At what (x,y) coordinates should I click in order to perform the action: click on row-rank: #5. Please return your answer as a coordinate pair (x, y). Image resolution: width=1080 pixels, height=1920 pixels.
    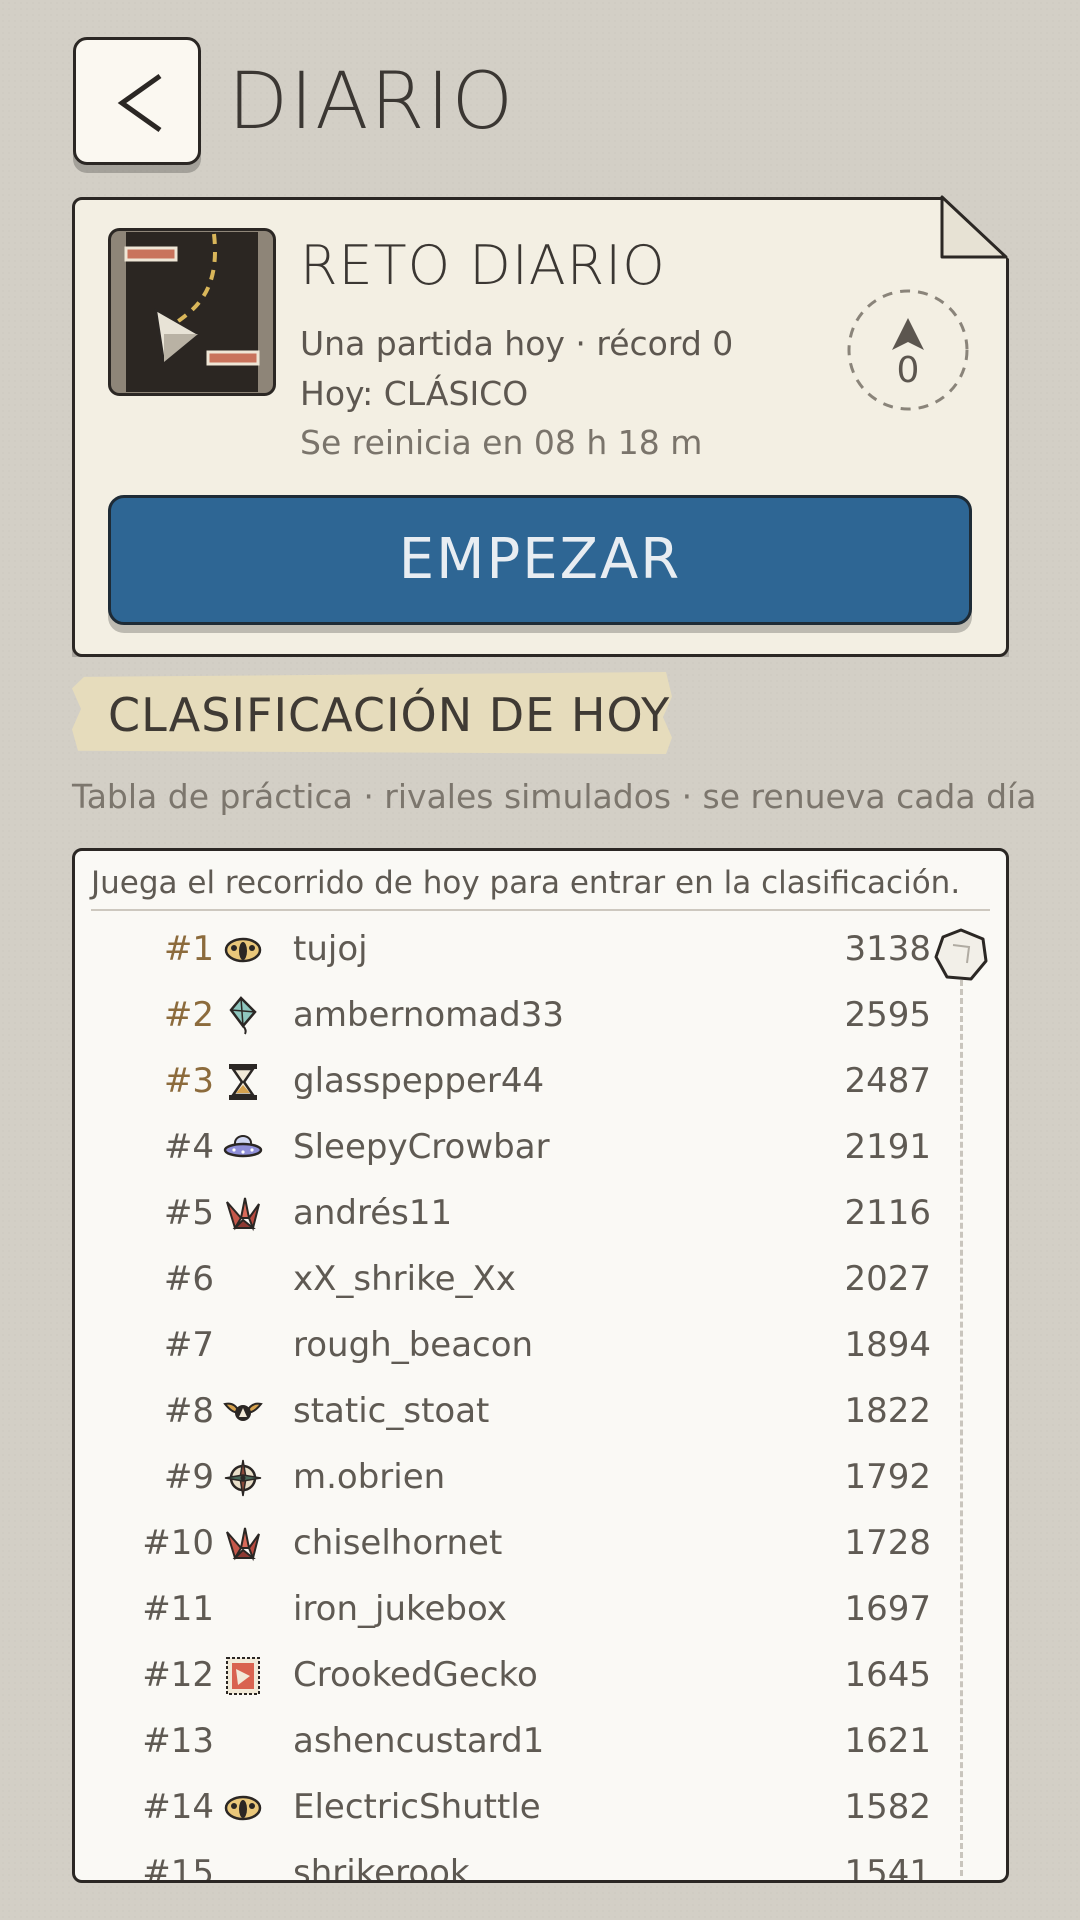
    Looking at the image, I should click on (188, 1213).